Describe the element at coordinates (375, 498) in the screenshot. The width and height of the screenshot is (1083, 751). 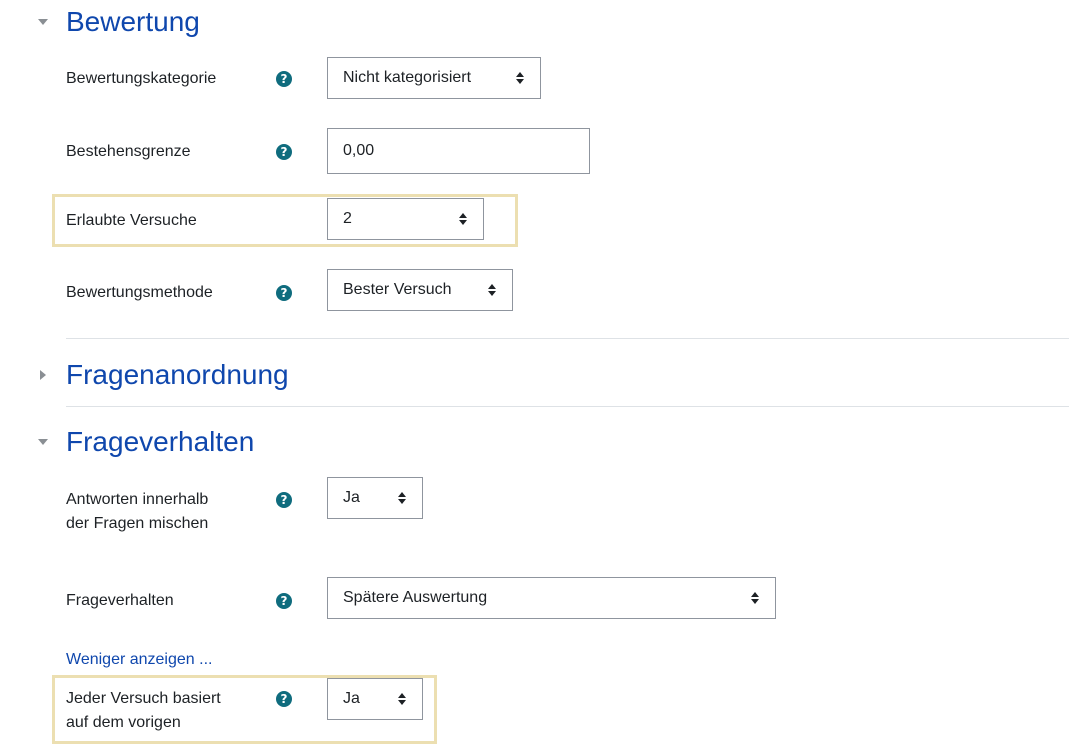
I see `select-antworten-mischen: Ja` at that location.